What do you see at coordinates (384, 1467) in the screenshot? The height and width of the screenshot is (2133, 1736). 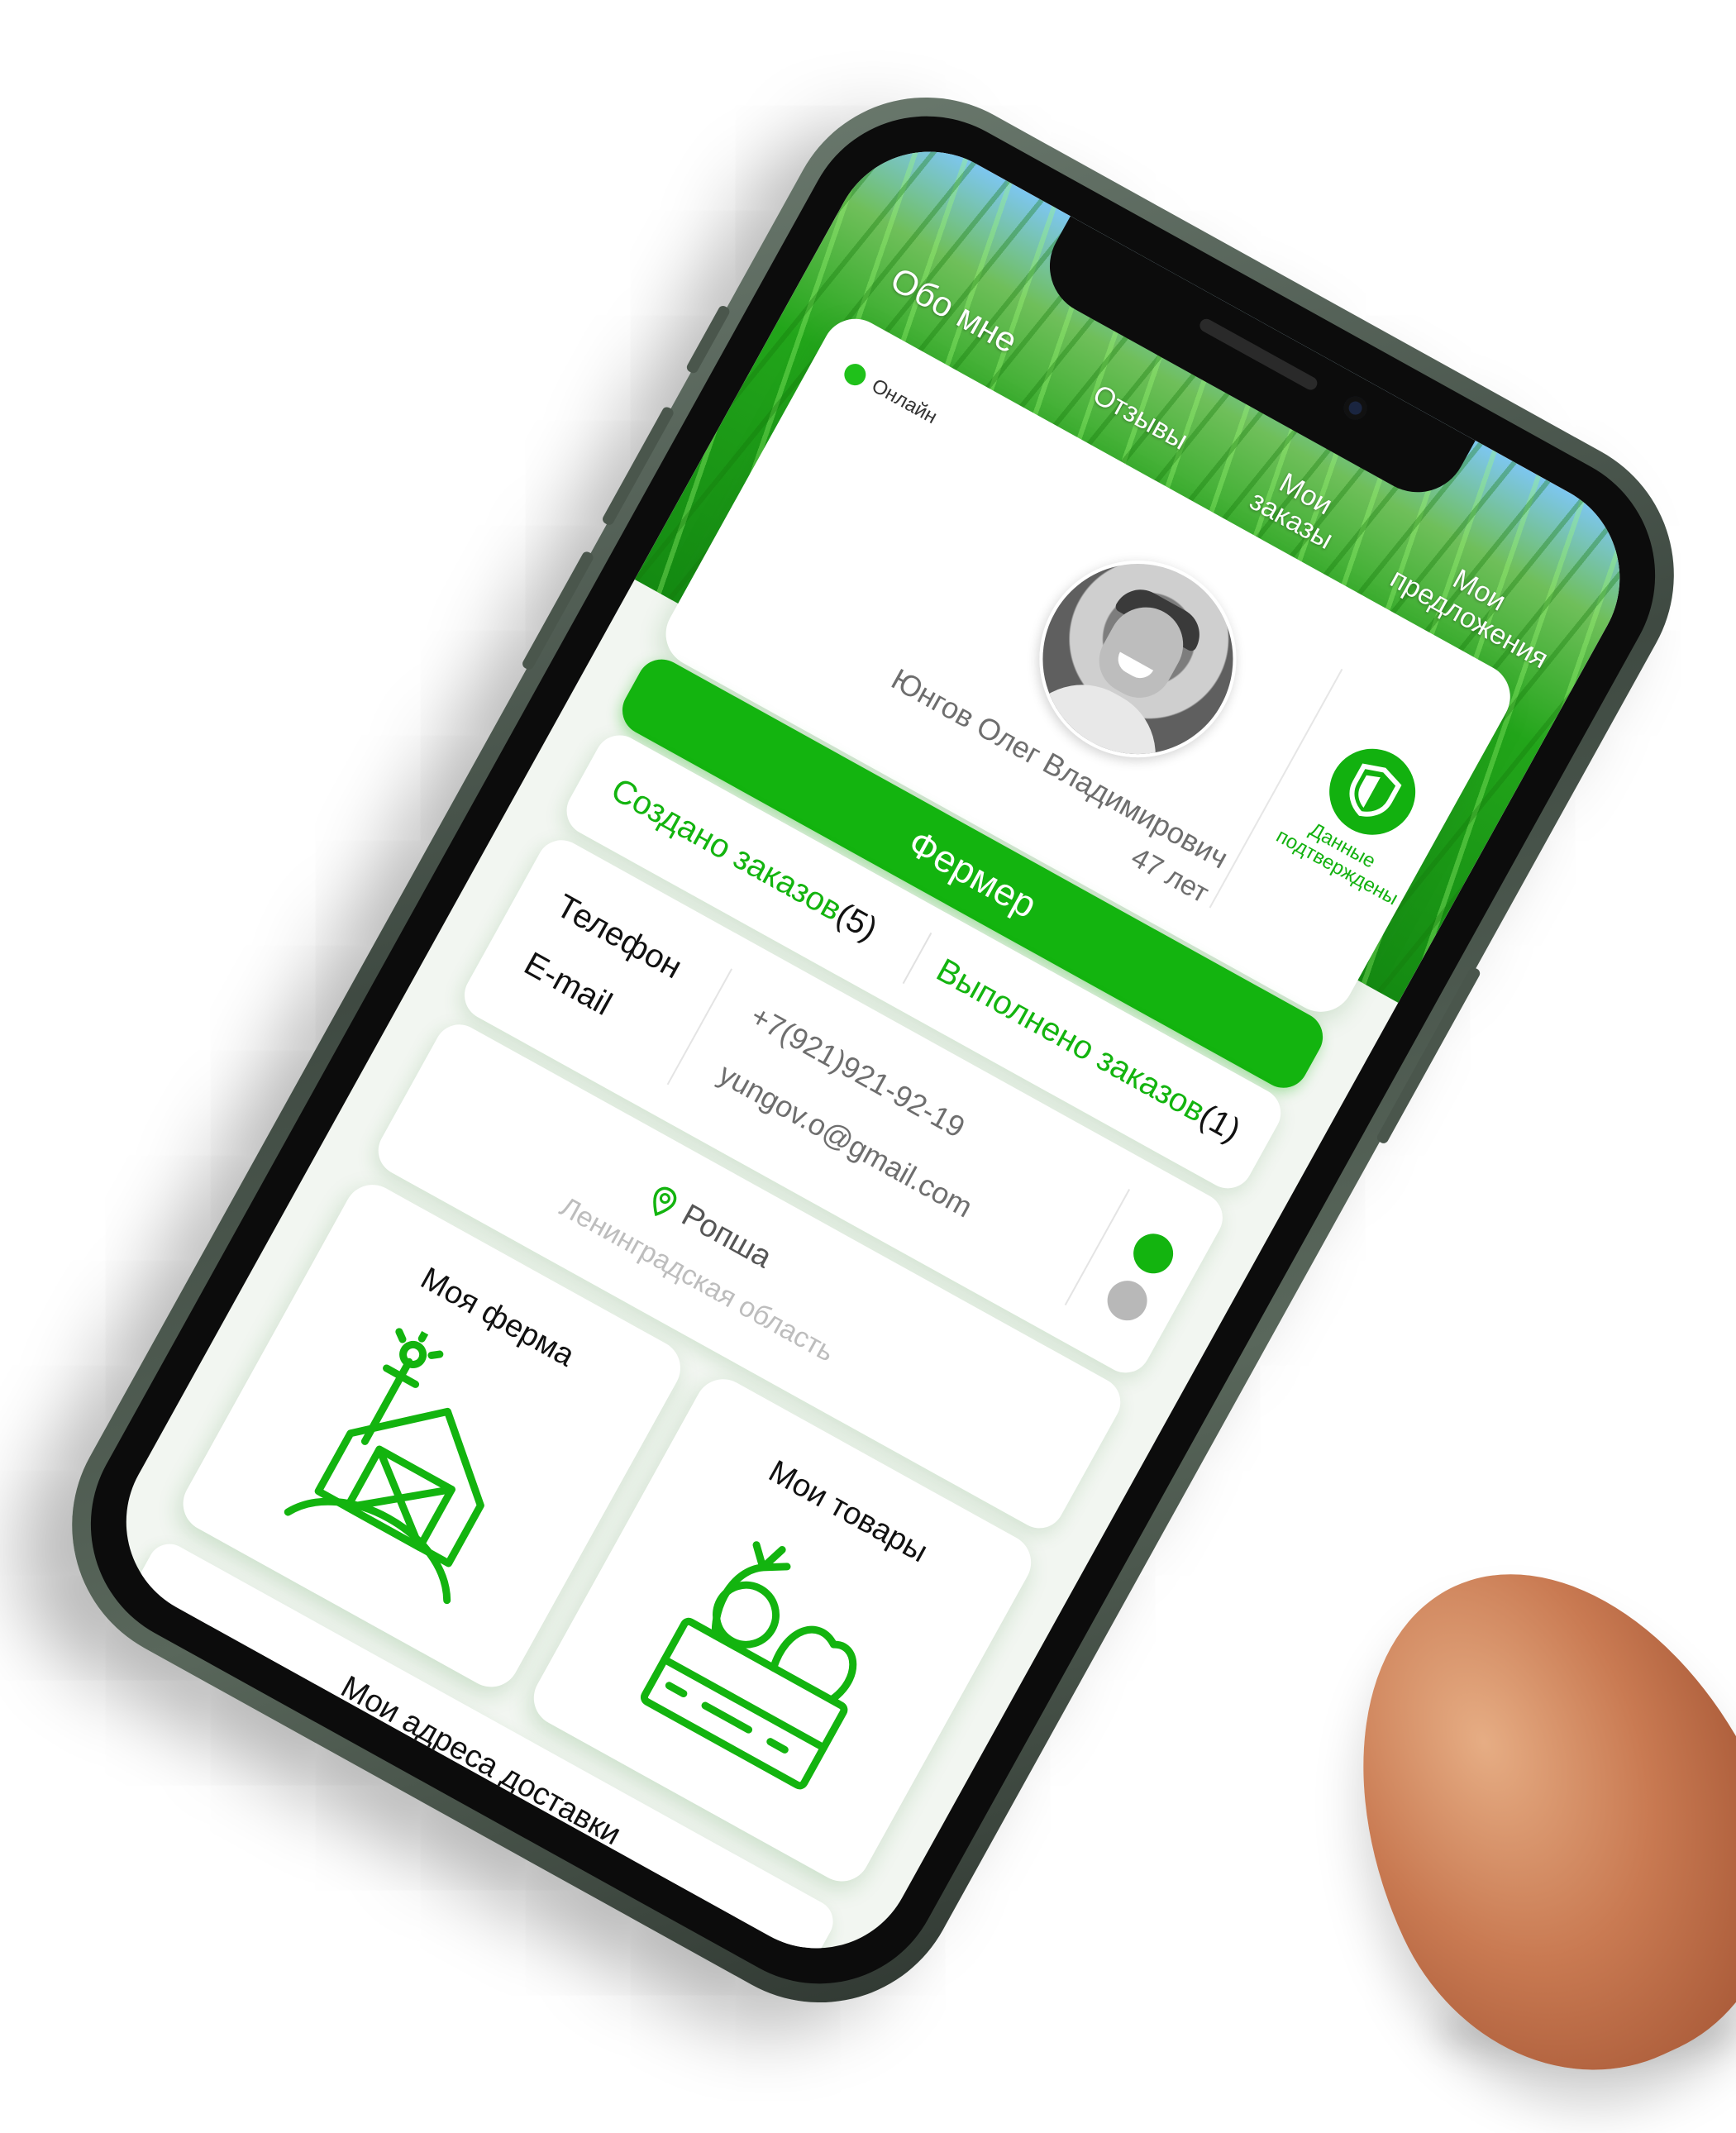 I see `farm-barn-icon` at bounding box center [384, 1467].